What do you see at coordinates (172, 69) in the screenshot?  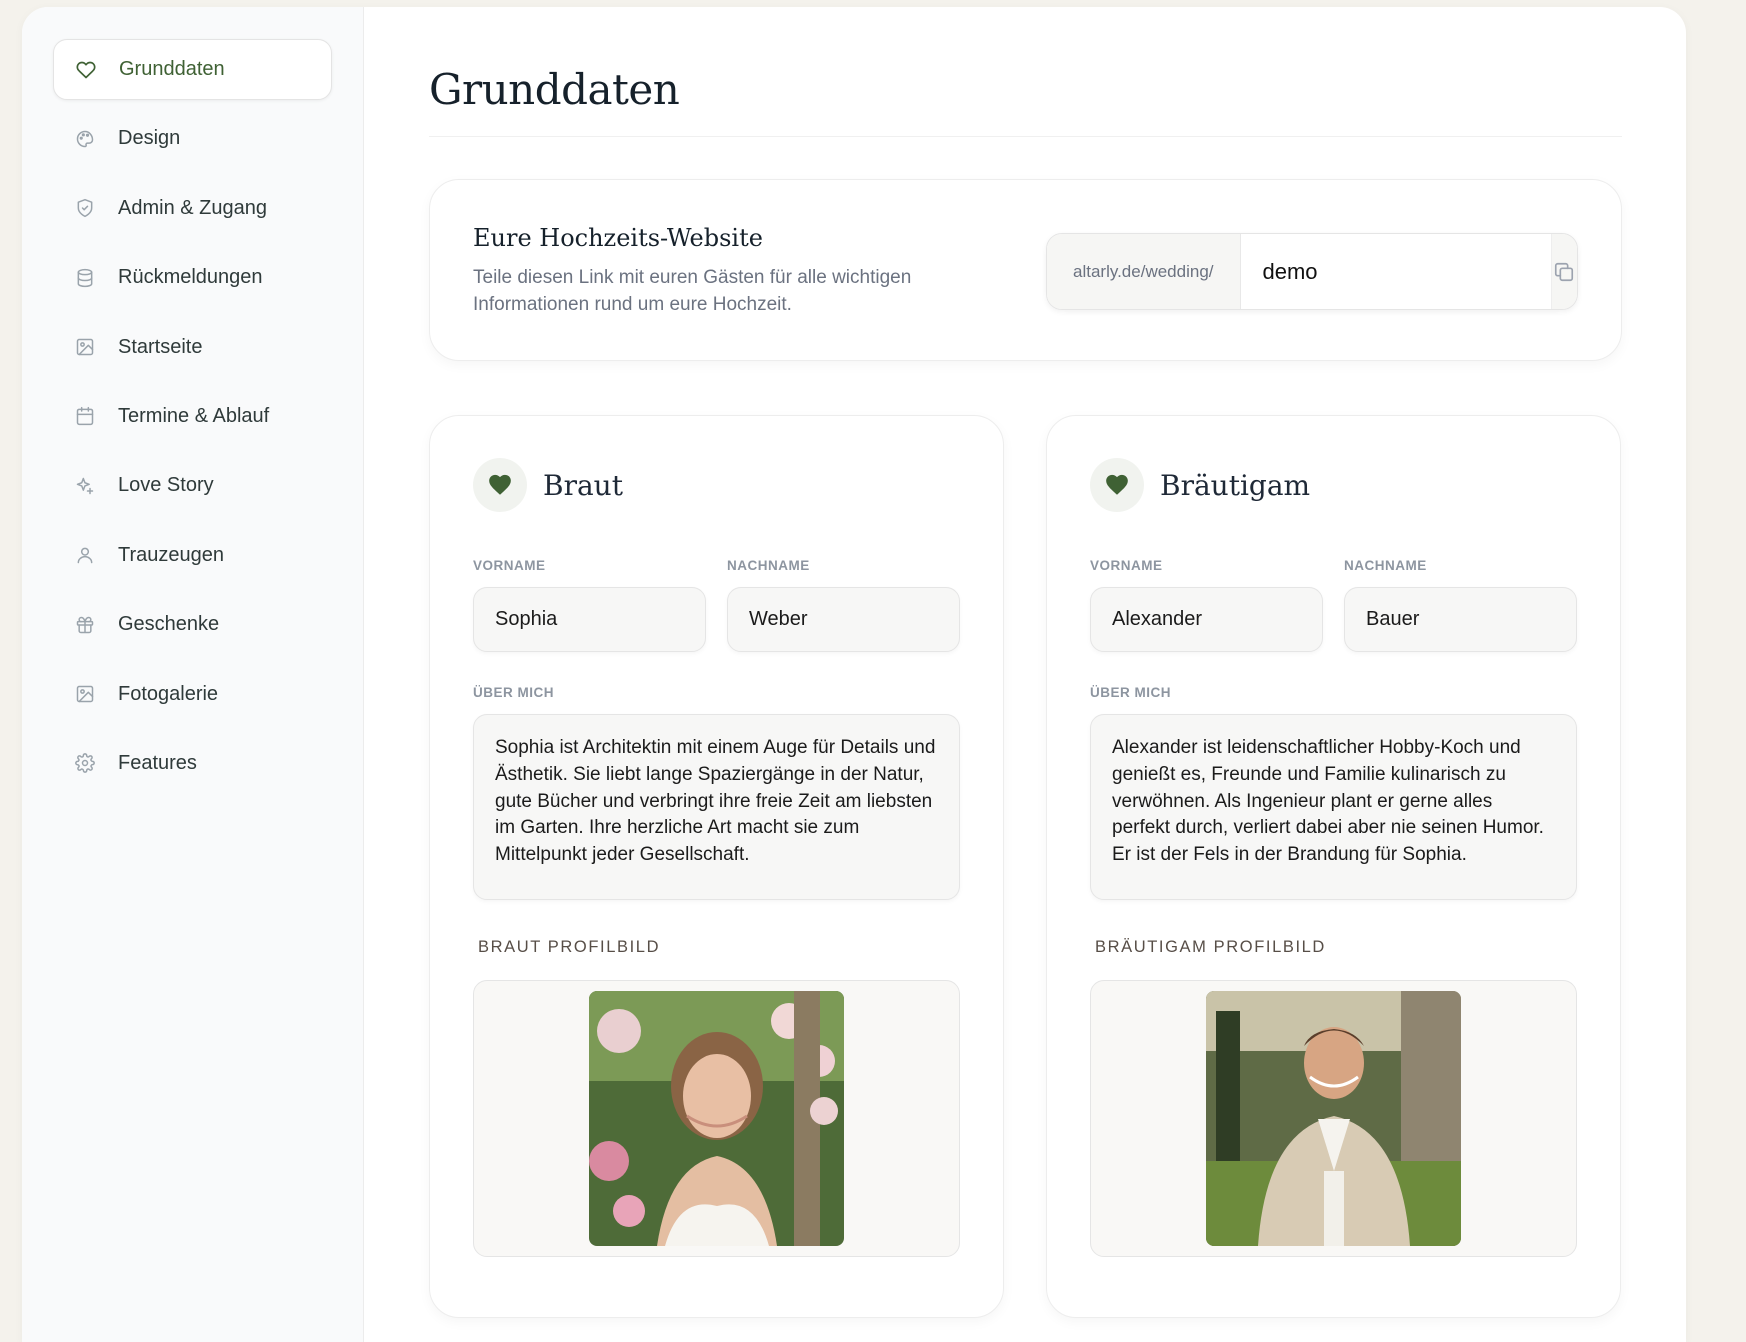 I see `sidebar-item-label: Grunddaten` at bounding box center [172, 69].